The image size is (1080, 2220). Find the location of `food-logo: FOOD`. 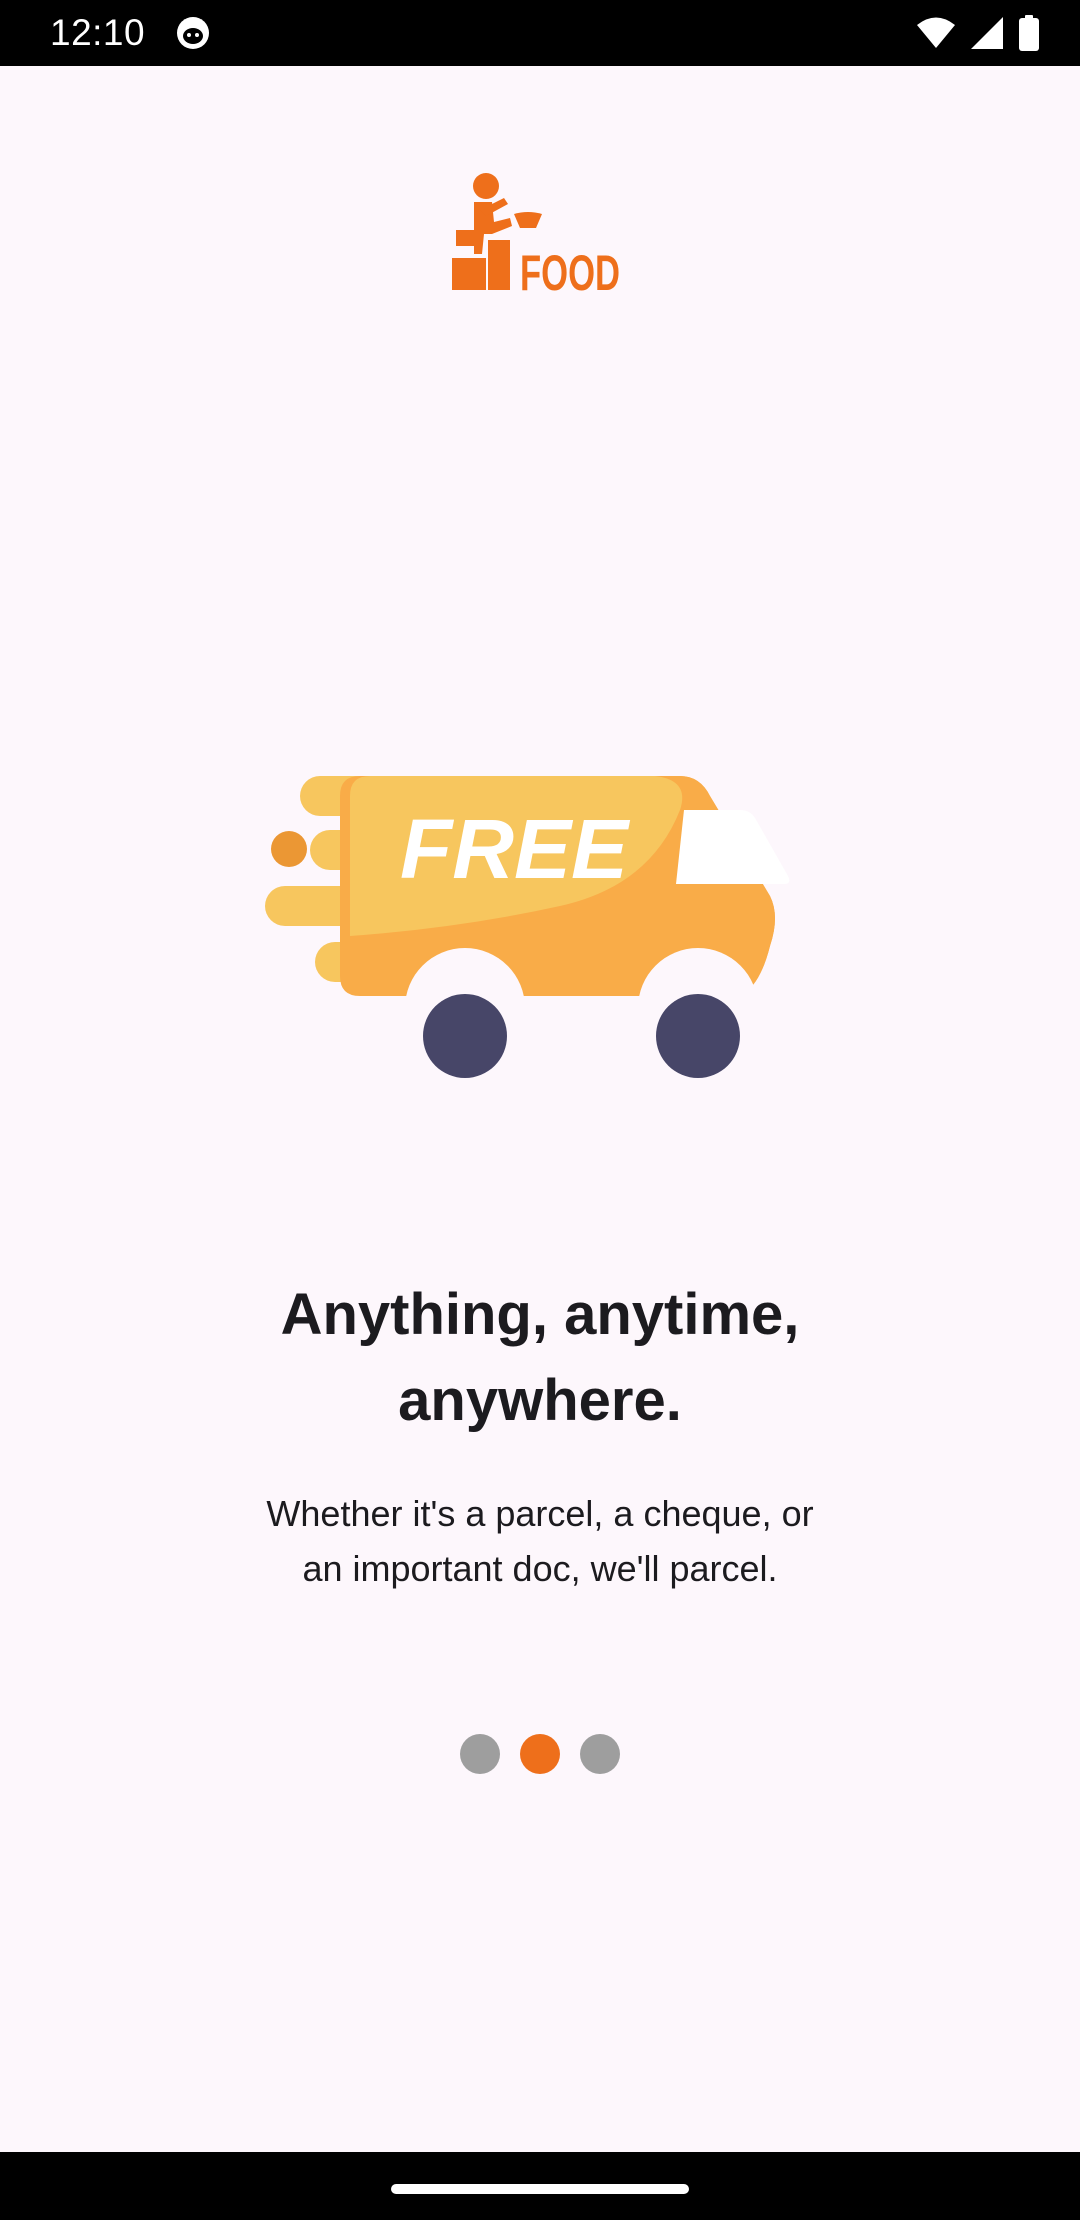

food-logo: FOOD is located at coordinates (536, 233).